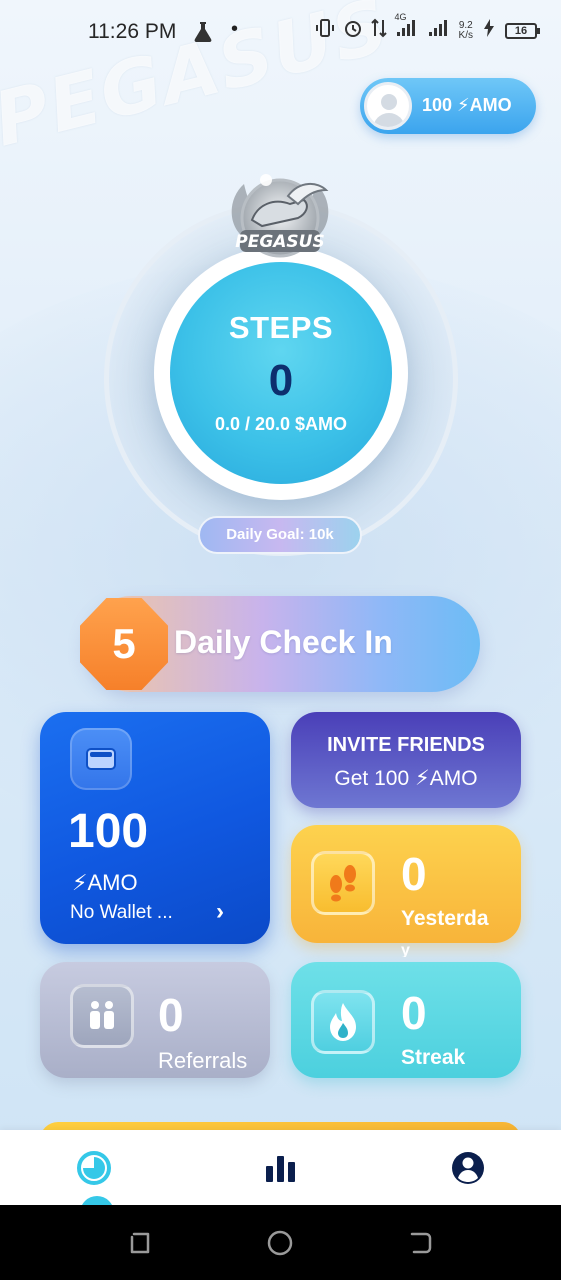 This screenshot has height=1280, width=561. I want to click on nav-home-tab, so click(94, 1168).